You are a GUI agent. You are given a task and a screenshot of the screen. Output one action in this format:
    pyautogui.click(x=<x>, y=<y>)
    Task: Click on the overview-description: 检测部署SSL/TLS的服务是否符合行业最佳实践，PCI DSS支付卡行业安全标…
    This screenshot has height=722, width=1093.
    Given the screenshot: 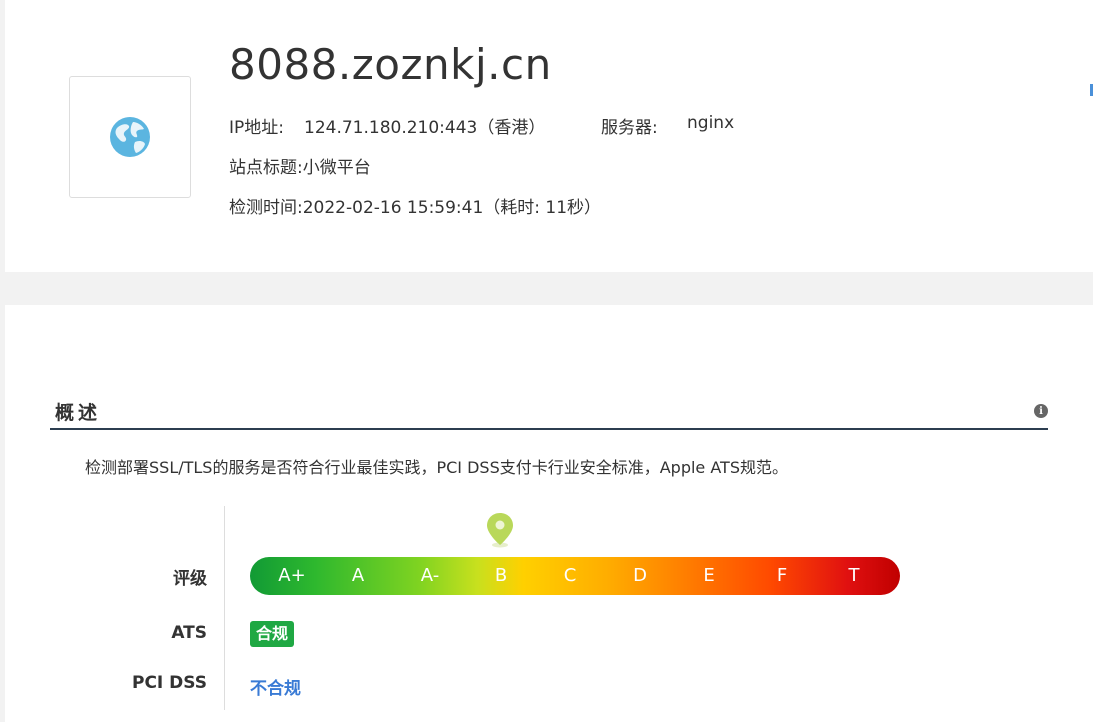 What is the action you would take?
    pyautogui.click(x=436, y=467)
    